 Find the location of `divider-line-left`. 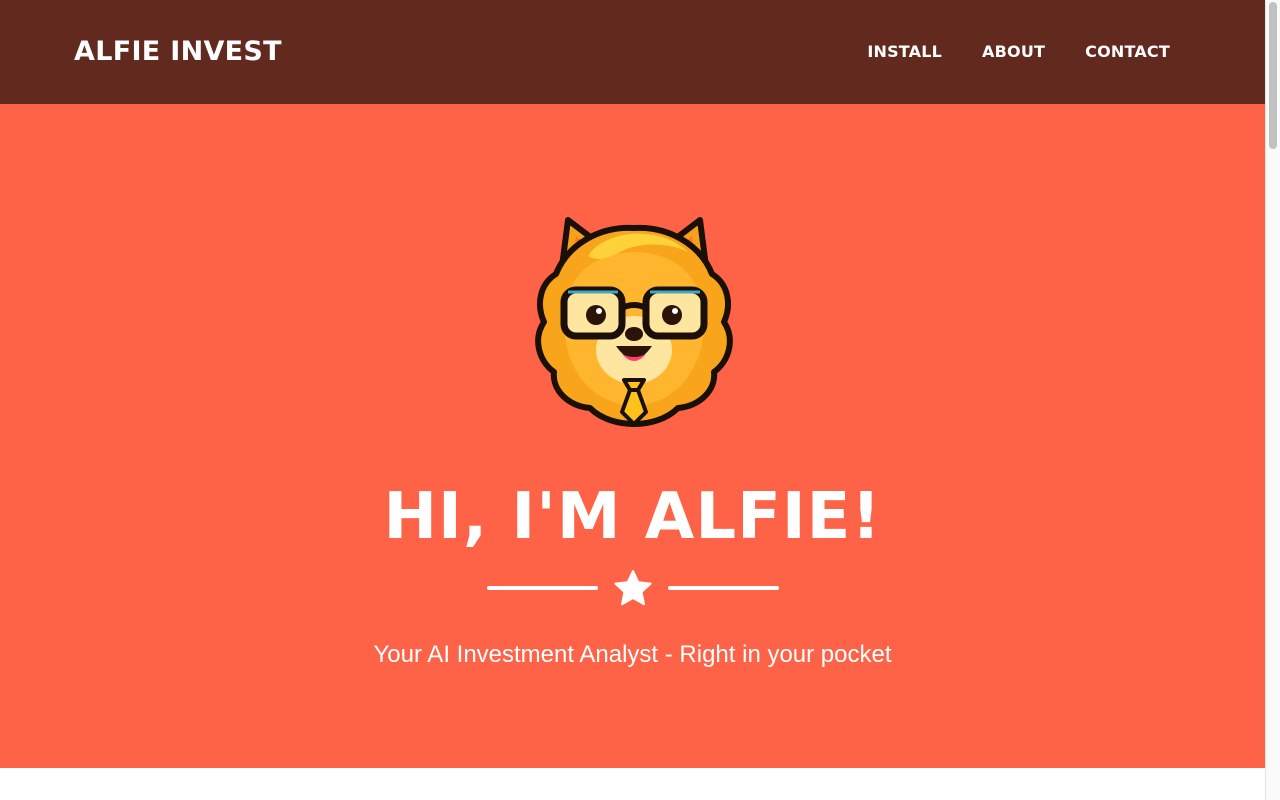

divider-line-left is located at coordinates (542, 588).